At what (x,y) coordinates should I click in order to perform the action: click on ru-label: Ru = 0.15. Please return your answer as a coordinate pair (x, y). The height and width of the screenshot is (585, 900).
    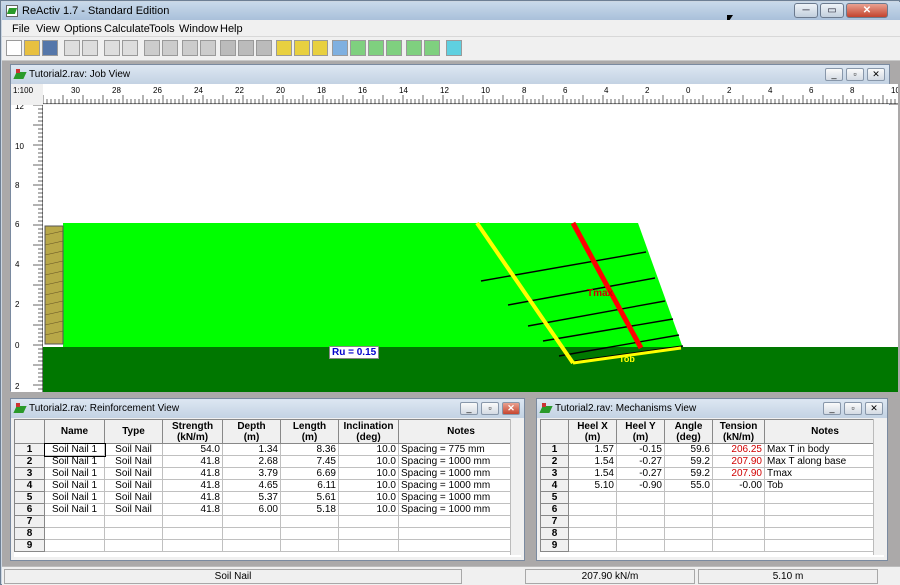
    Looking at the image, I should click on (354, 352).